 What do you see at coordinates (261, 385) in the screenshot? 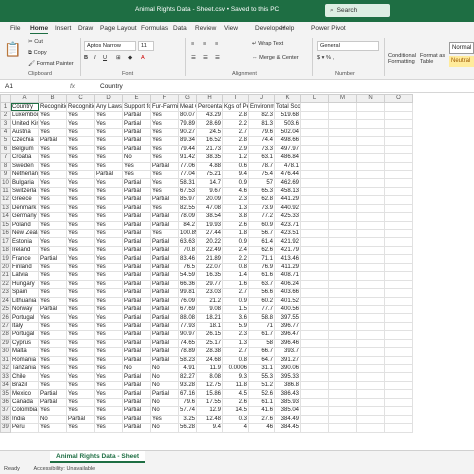
I see `cell: 51.2` at bounding box center [261, 385].